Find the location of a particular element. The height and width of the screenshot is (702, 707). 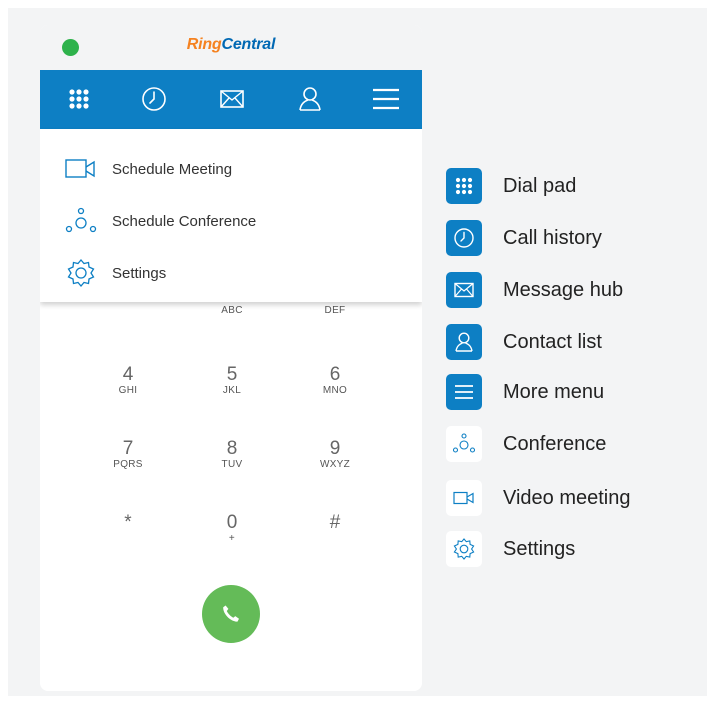

call-button is located at coordinates (231, 614).